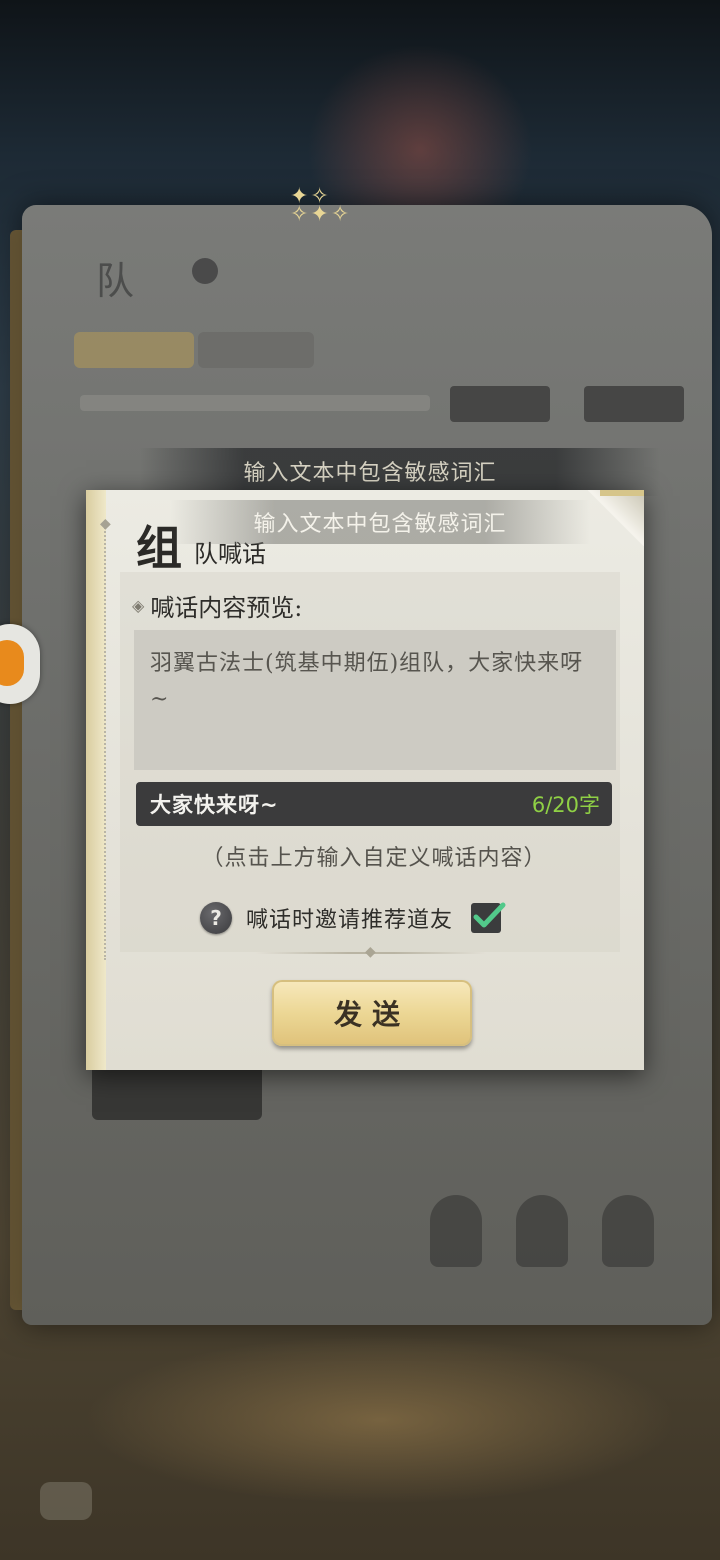 The image size is (720, 1560). I want to click on preview-label-text: 喊话内容预览:, so click(226, 608).